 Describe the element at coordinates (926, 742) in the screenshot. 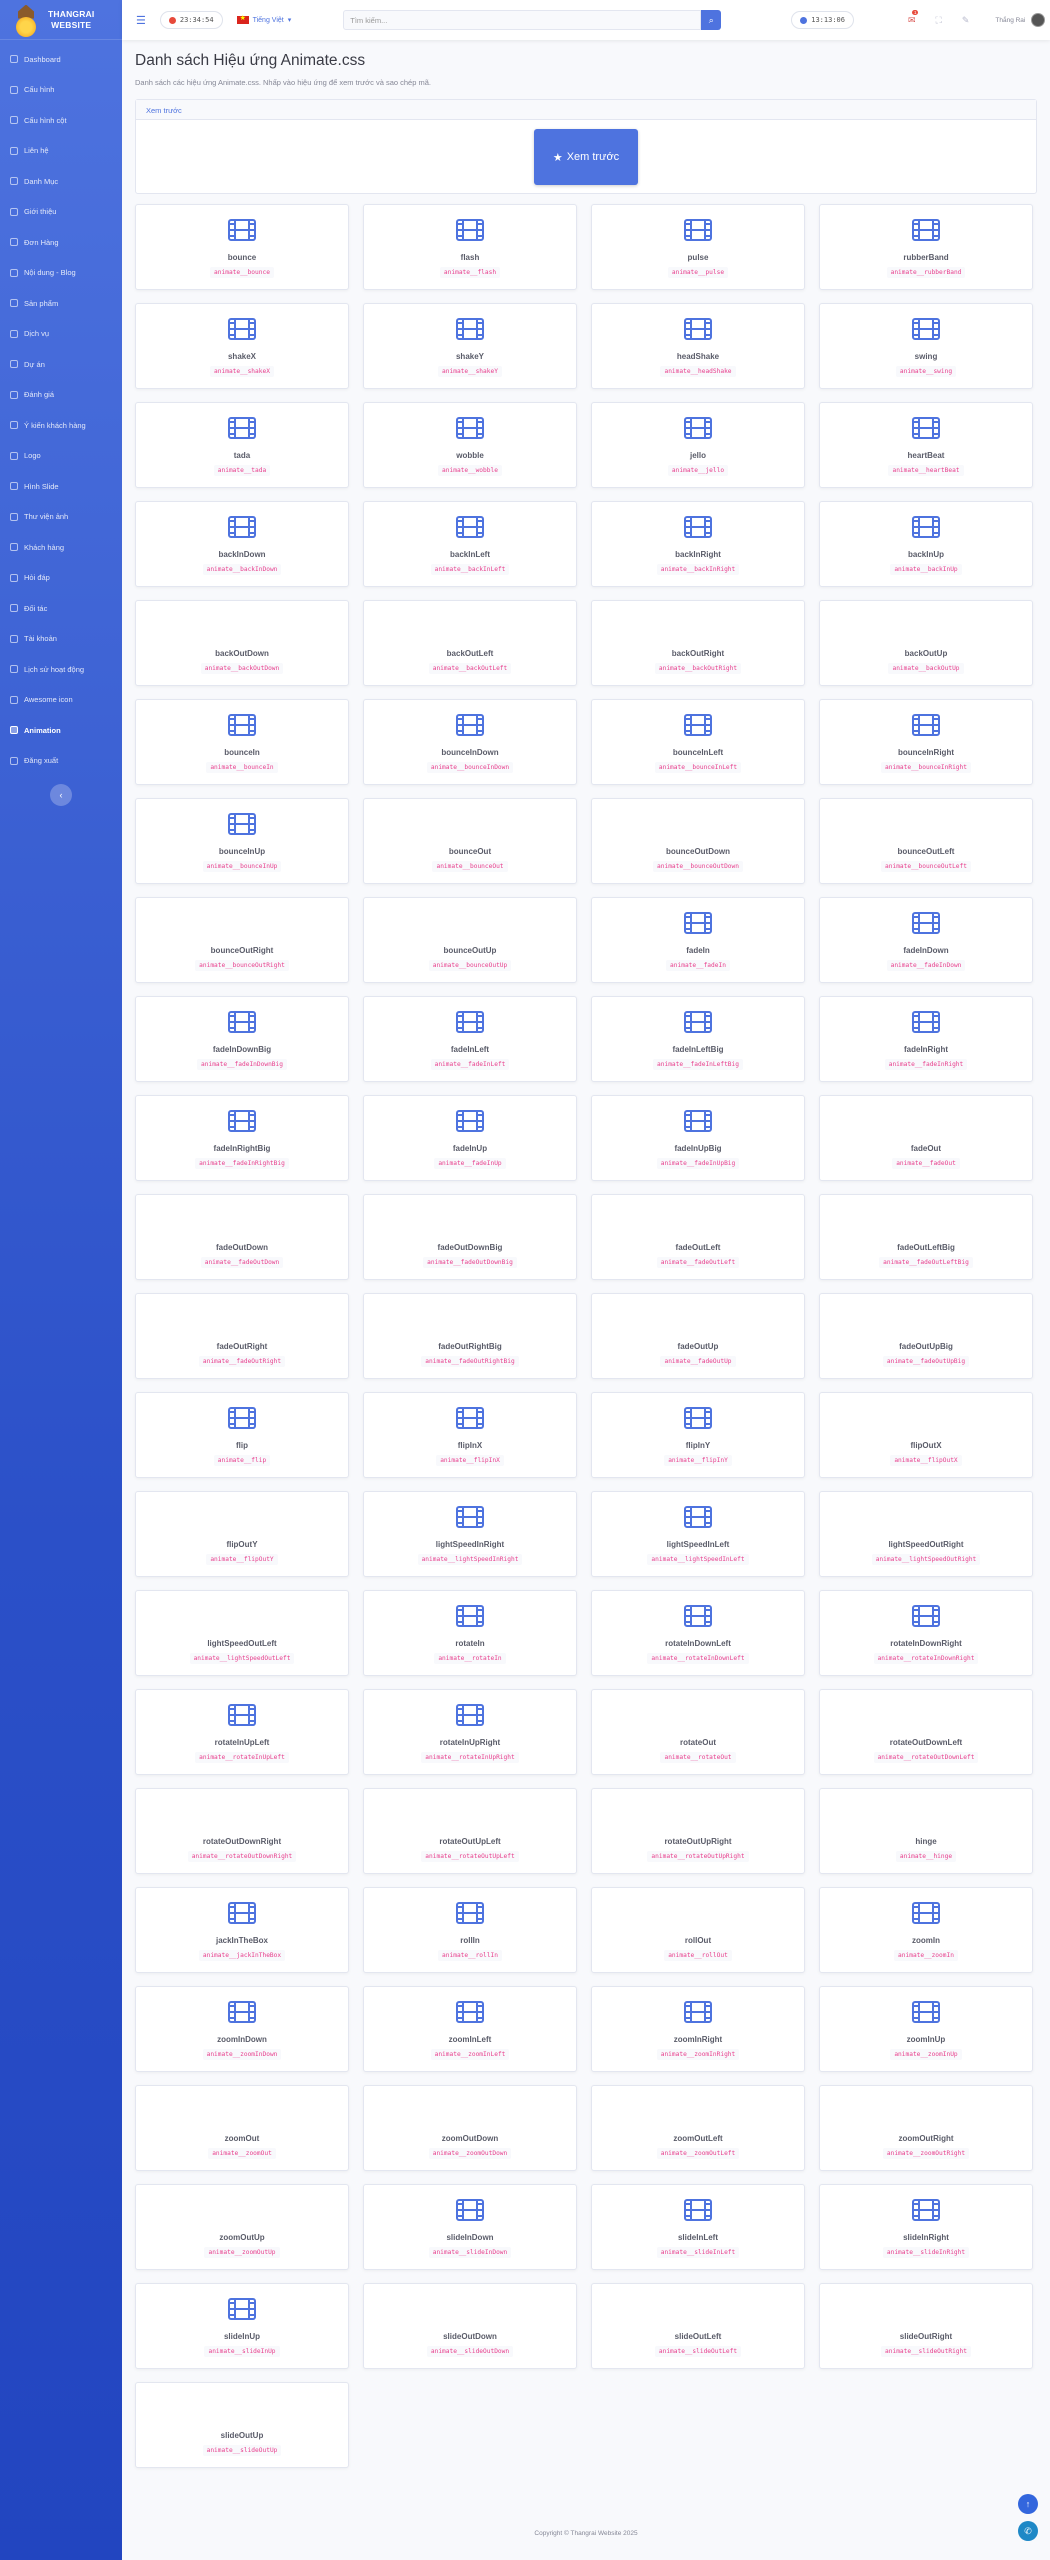

I see `animation-card: bounceInRight animate__bounceInRight` at that location.